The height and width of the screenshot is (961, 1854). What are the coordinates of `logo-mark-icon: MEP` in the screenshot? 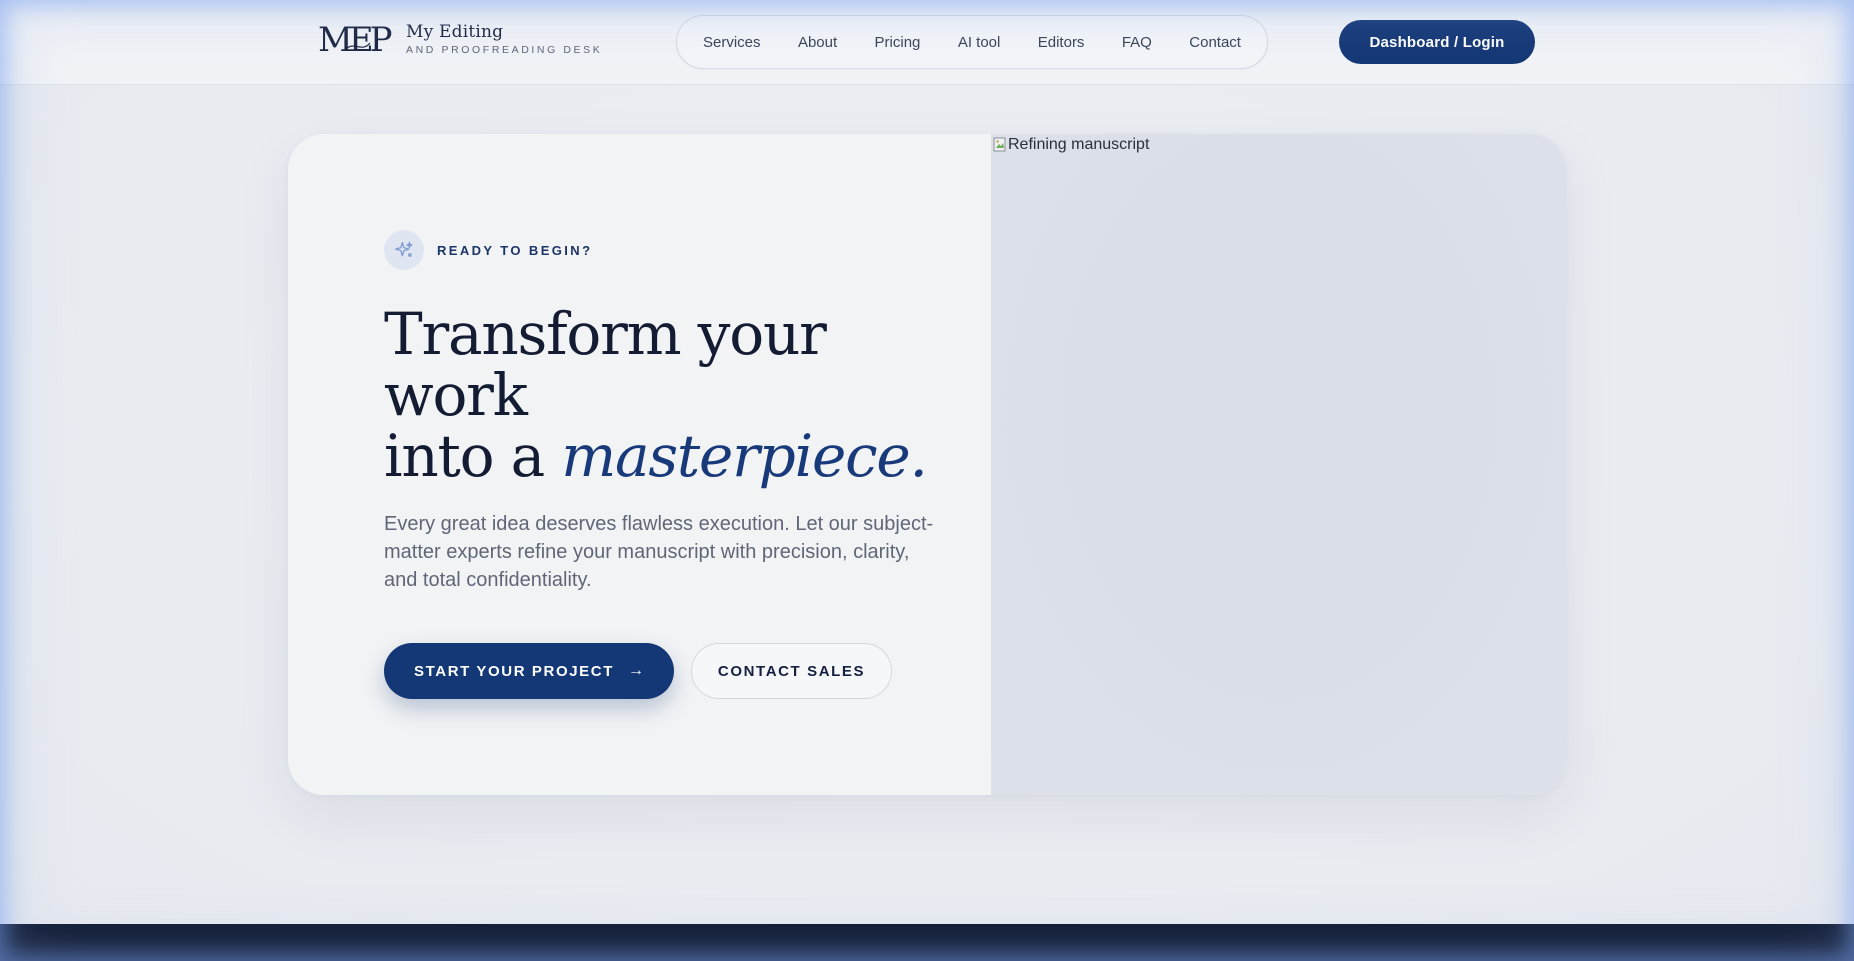 It's located at (357, 39).